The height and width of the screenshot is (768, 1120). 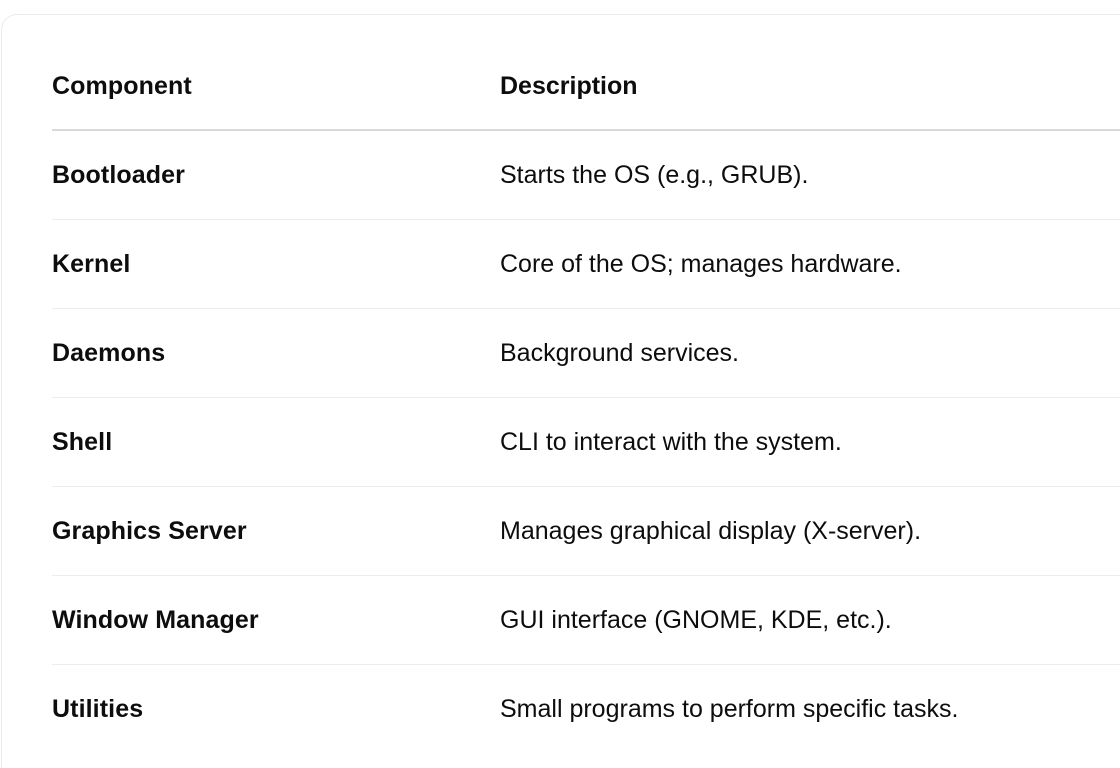 What do you see at coordinates (82, 441) in the screenshot?
I see `component-cell: Shell` at bounding box center [82, 441].